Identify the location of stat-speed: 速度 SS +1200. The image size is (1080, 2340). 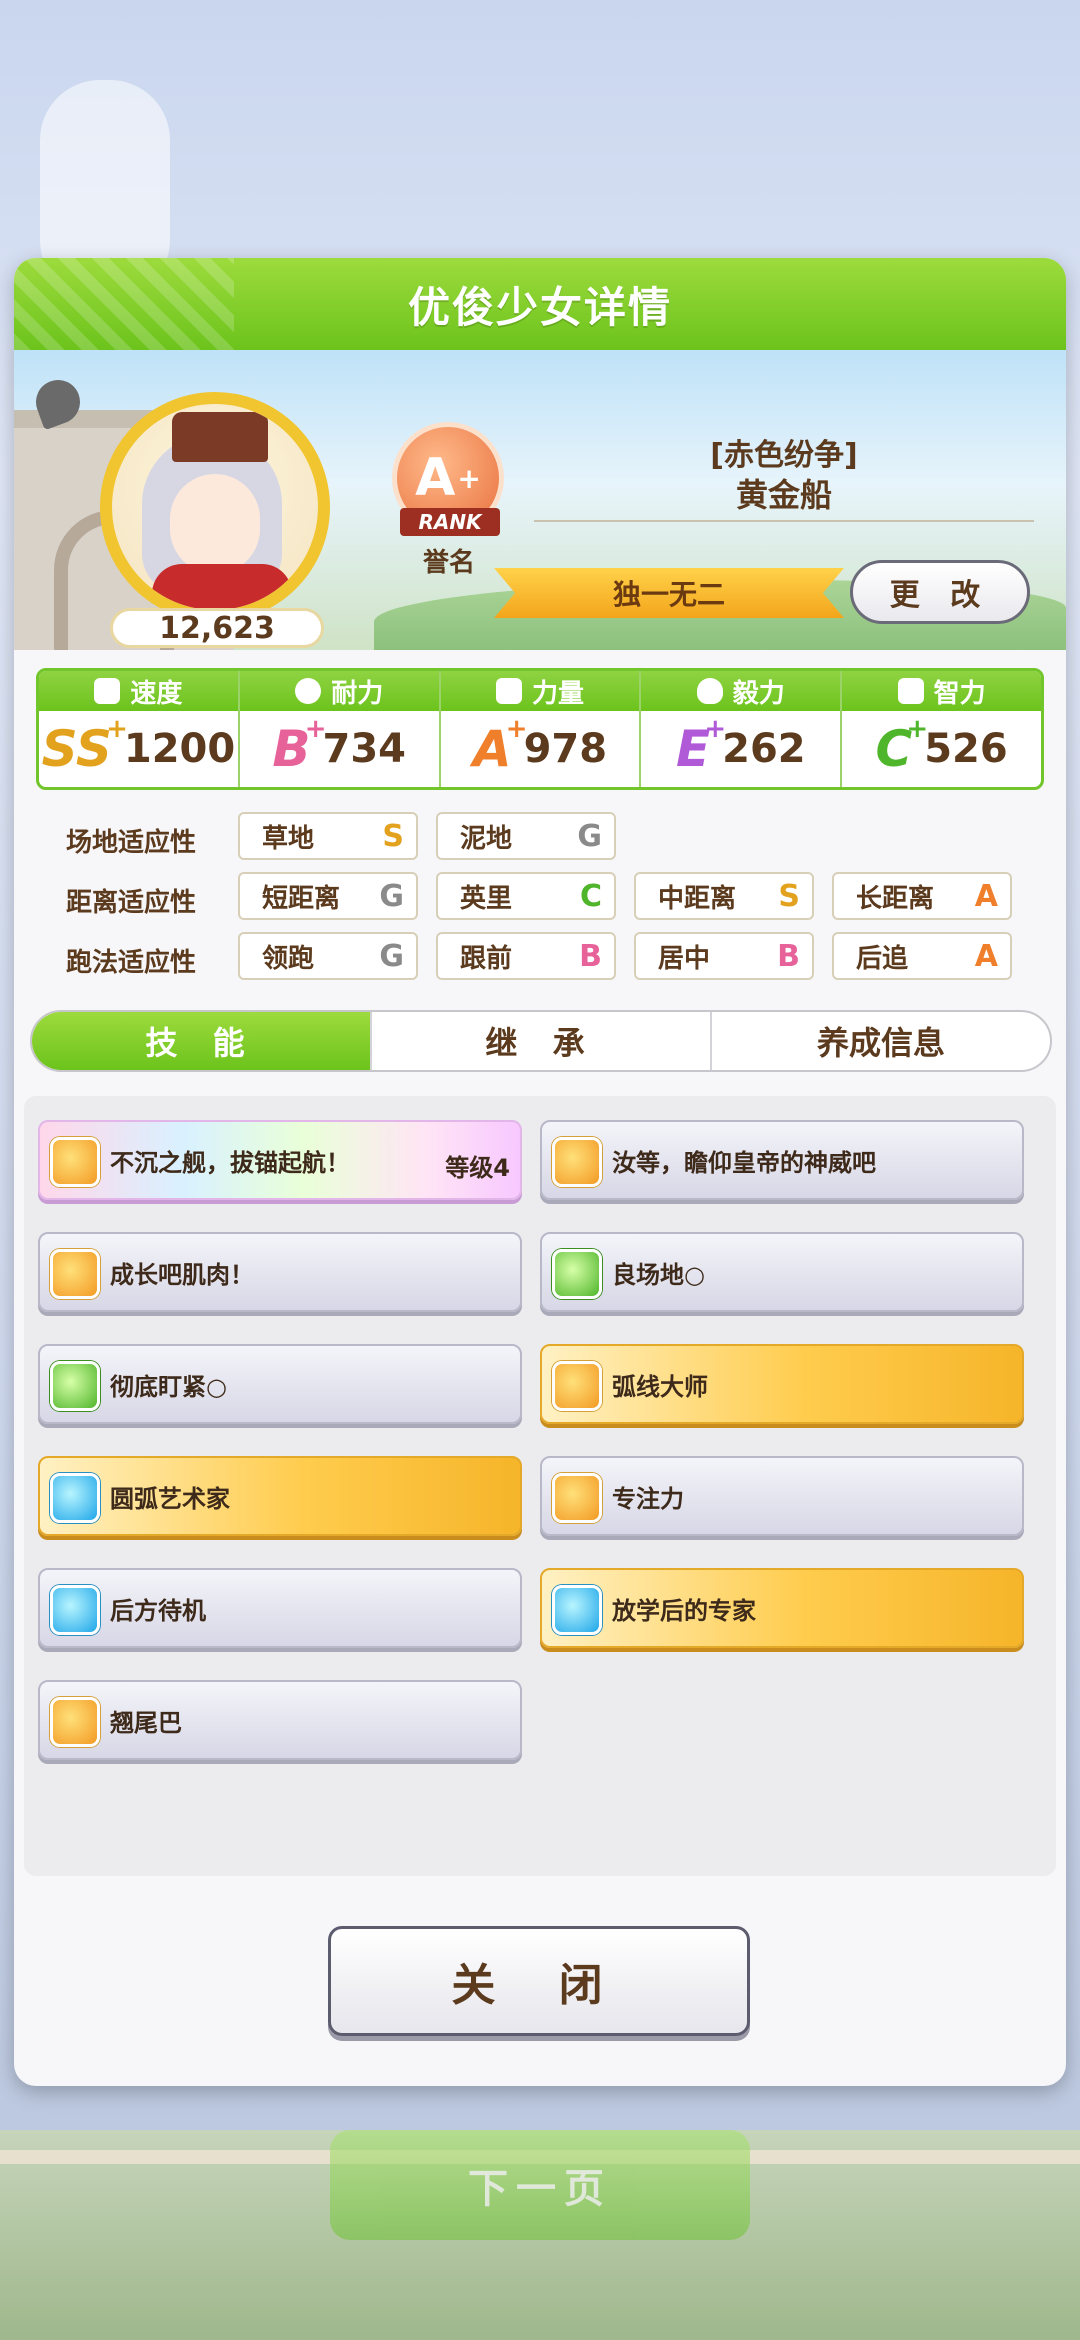
(139, 729).